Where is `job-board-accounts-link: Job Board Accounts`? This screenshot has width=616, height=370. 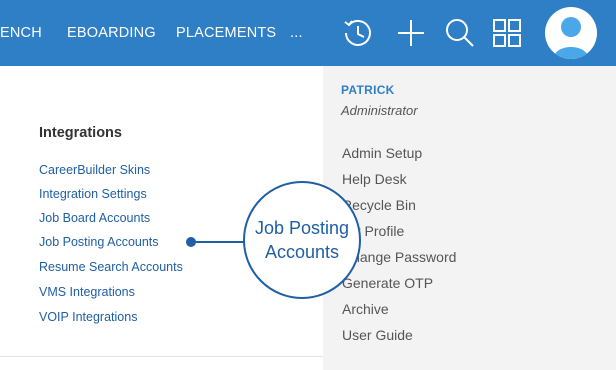 job-board-accounts-link: Job Board Accounts is located at coordinates (94, 218).